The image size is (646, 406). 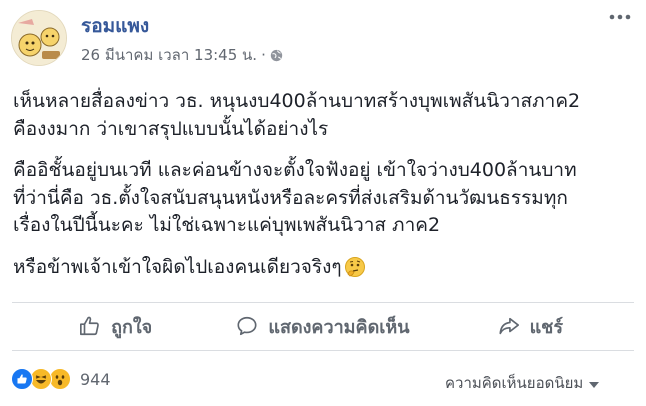 What do you see at coordinates (276, 55) in the screenshot?
I see `globe-icon` at bounding box center [276, 55].